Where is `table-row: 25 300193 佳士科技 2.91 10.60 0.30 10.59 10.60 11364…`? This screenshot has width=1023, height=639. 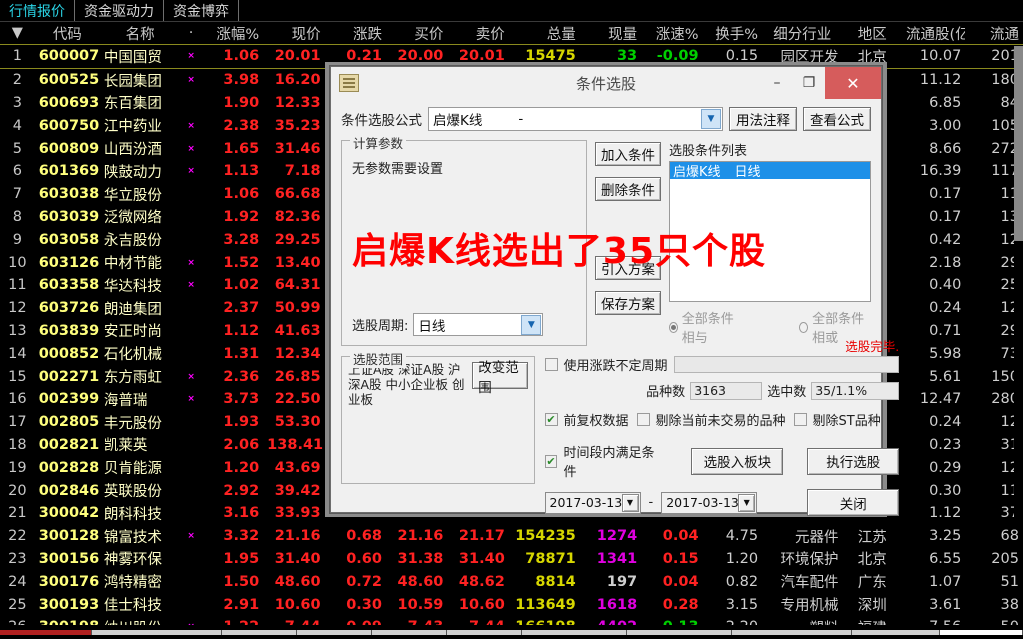
table-row: 25 300193 佳士科技 2.91 10.60 0.30 10.59 10.60 11364… is located at coordinates (511, 604).